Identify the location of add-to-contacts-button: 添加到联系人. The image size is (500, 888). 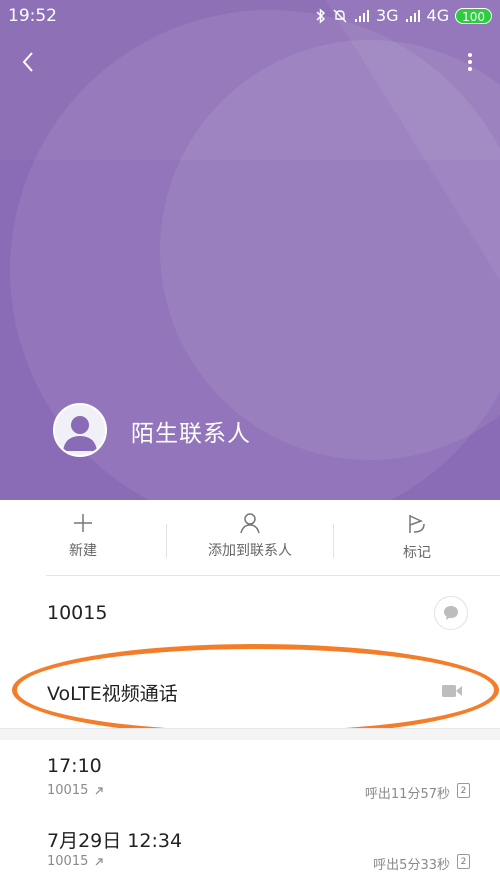
(250, 540).